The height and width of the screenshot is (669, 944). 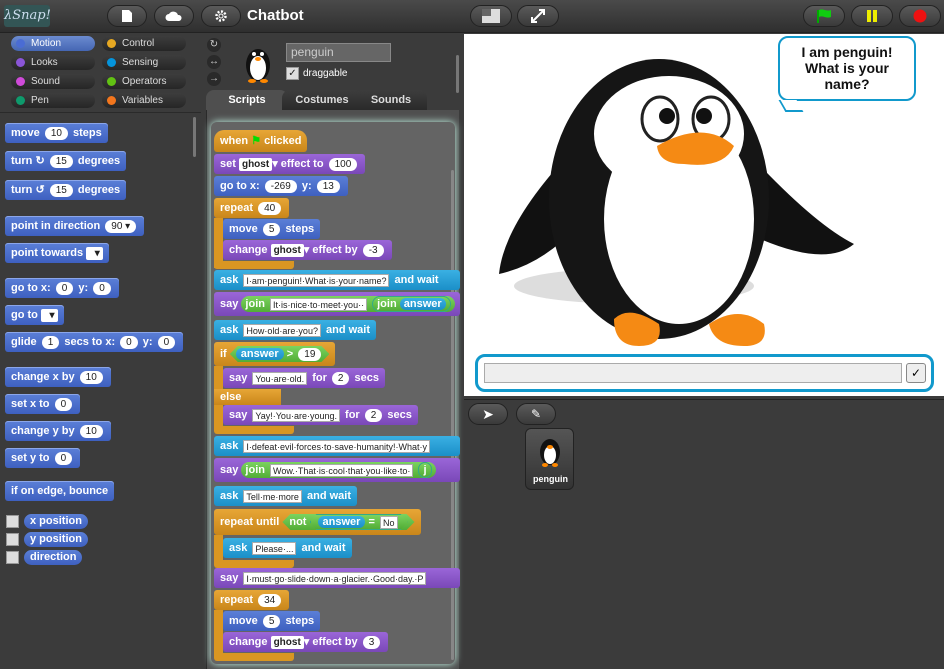 What do you see at coordinates (306, 642) in the screenshot?
I see `change-effect-block: change ghost ▾ effect by 3` at bounding box center [306, 642].